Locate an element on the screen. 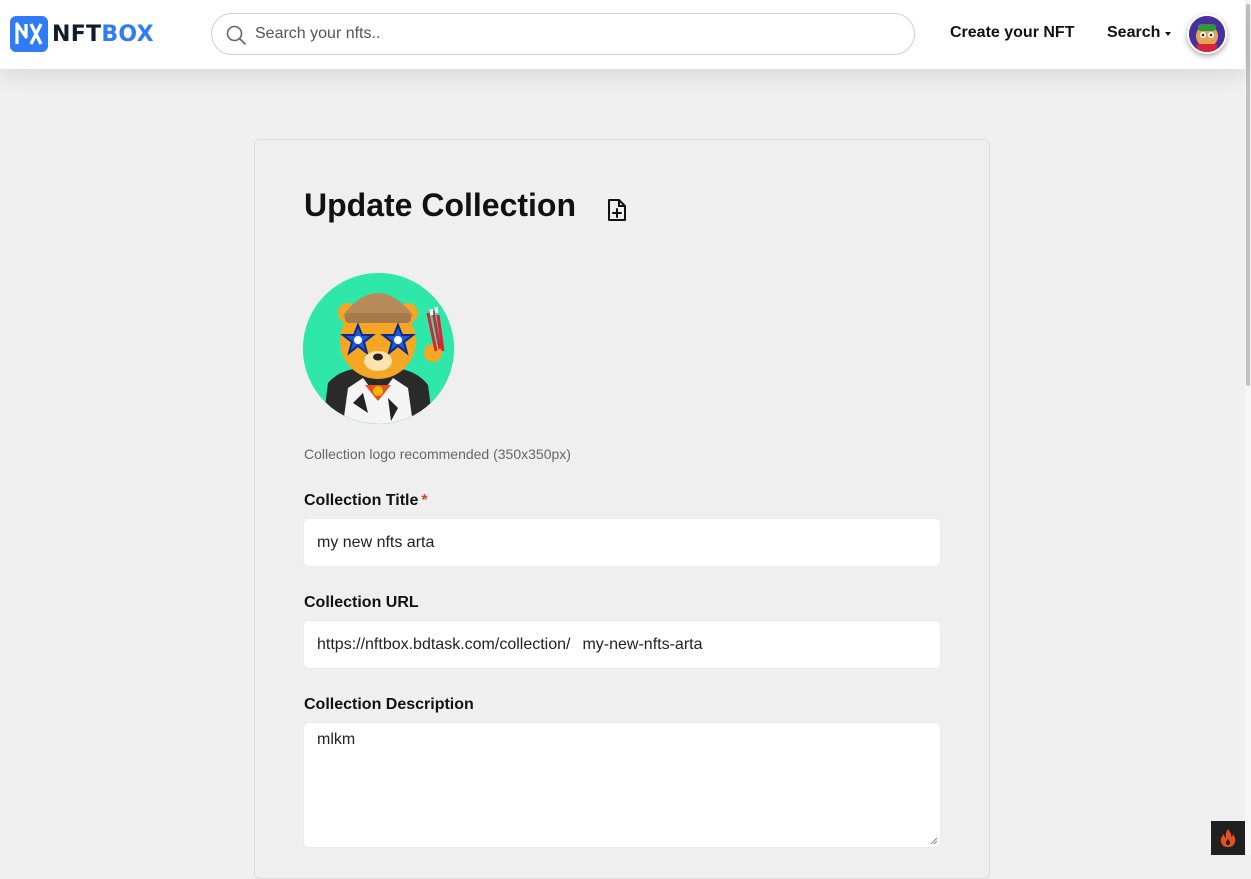 The image size is (1251, 879). search-menu-dropdown: Search is located at coordinates (1139, 33).